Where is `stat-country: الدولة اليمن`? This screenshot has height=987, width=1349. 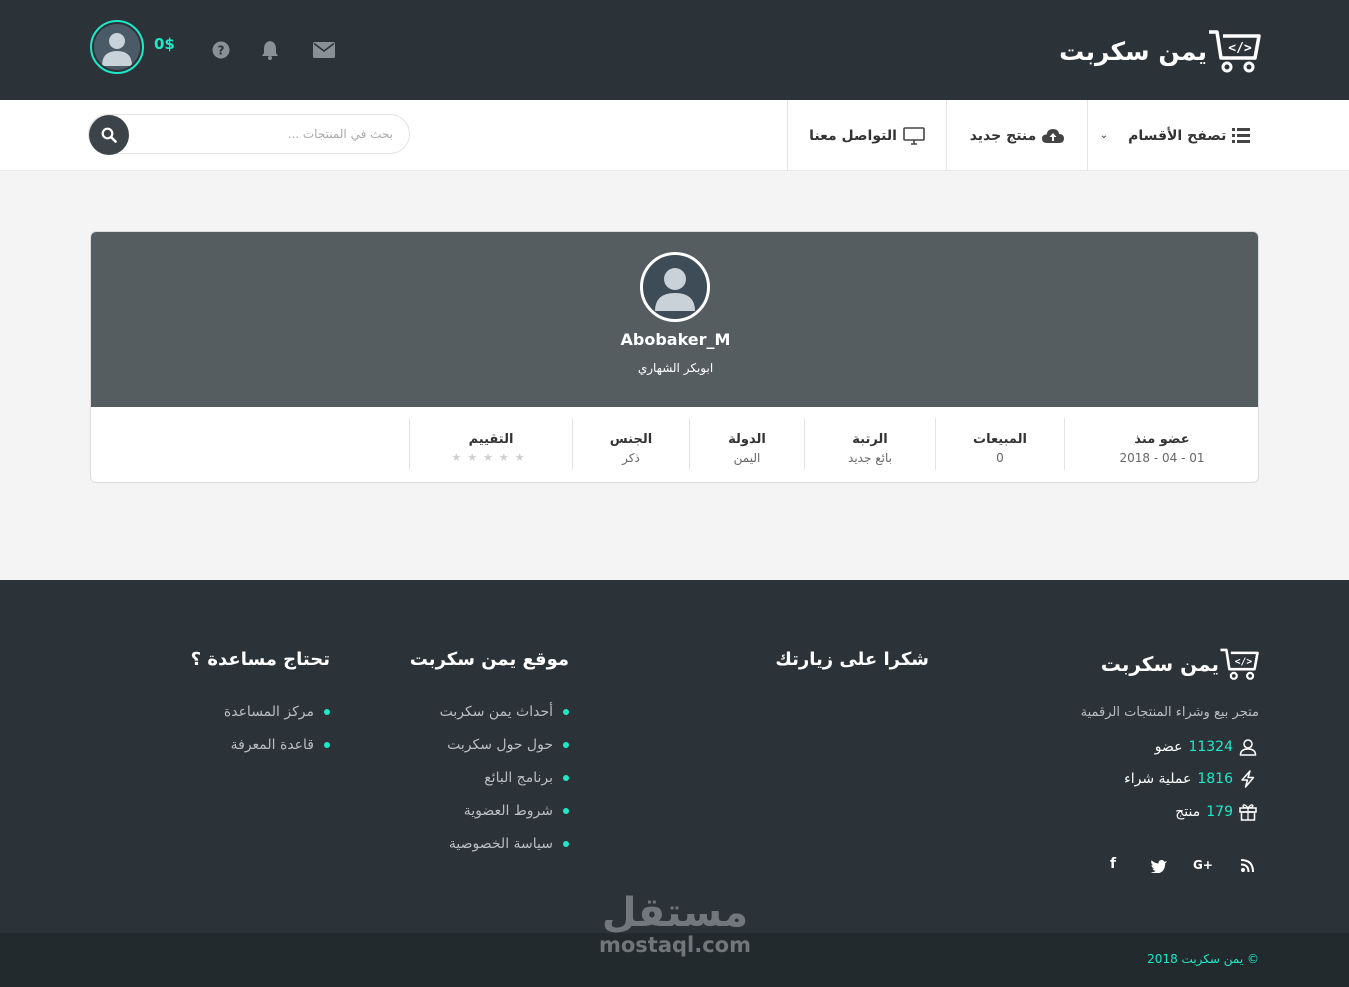
stat-country: الدولة اليمن is located at coordinates (746, 444).